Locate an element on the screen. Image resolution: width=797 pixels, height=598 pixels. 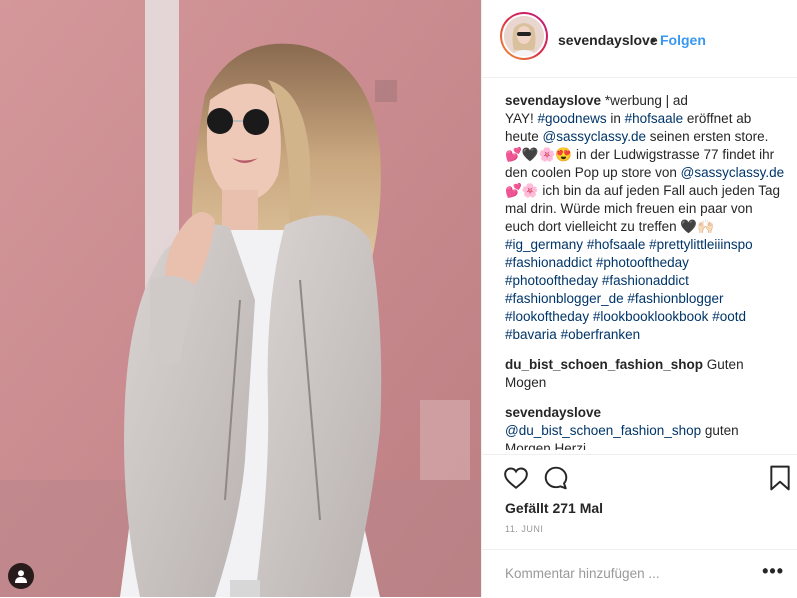
tag-people-button is located at coordinates (21, 576).